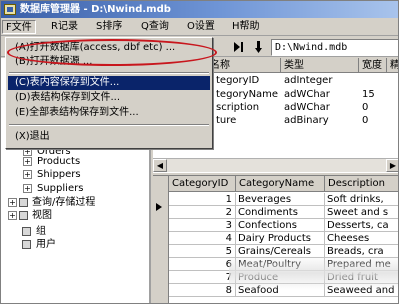  Describe the element at coordinates (64, 202) in the screenshot. I see `tree-item-label: 查询/存储过程` at that location.